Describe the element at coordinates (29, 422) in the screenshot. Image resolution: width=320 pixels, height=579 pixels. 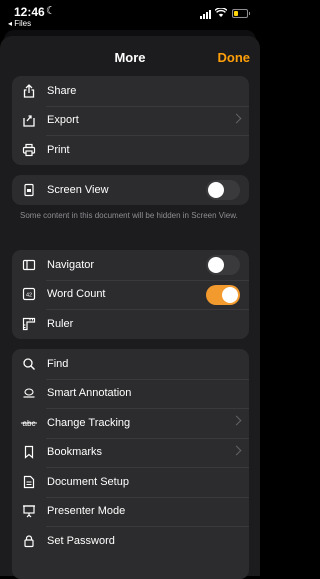
I see `change-tracking-icon: abc` at that location.